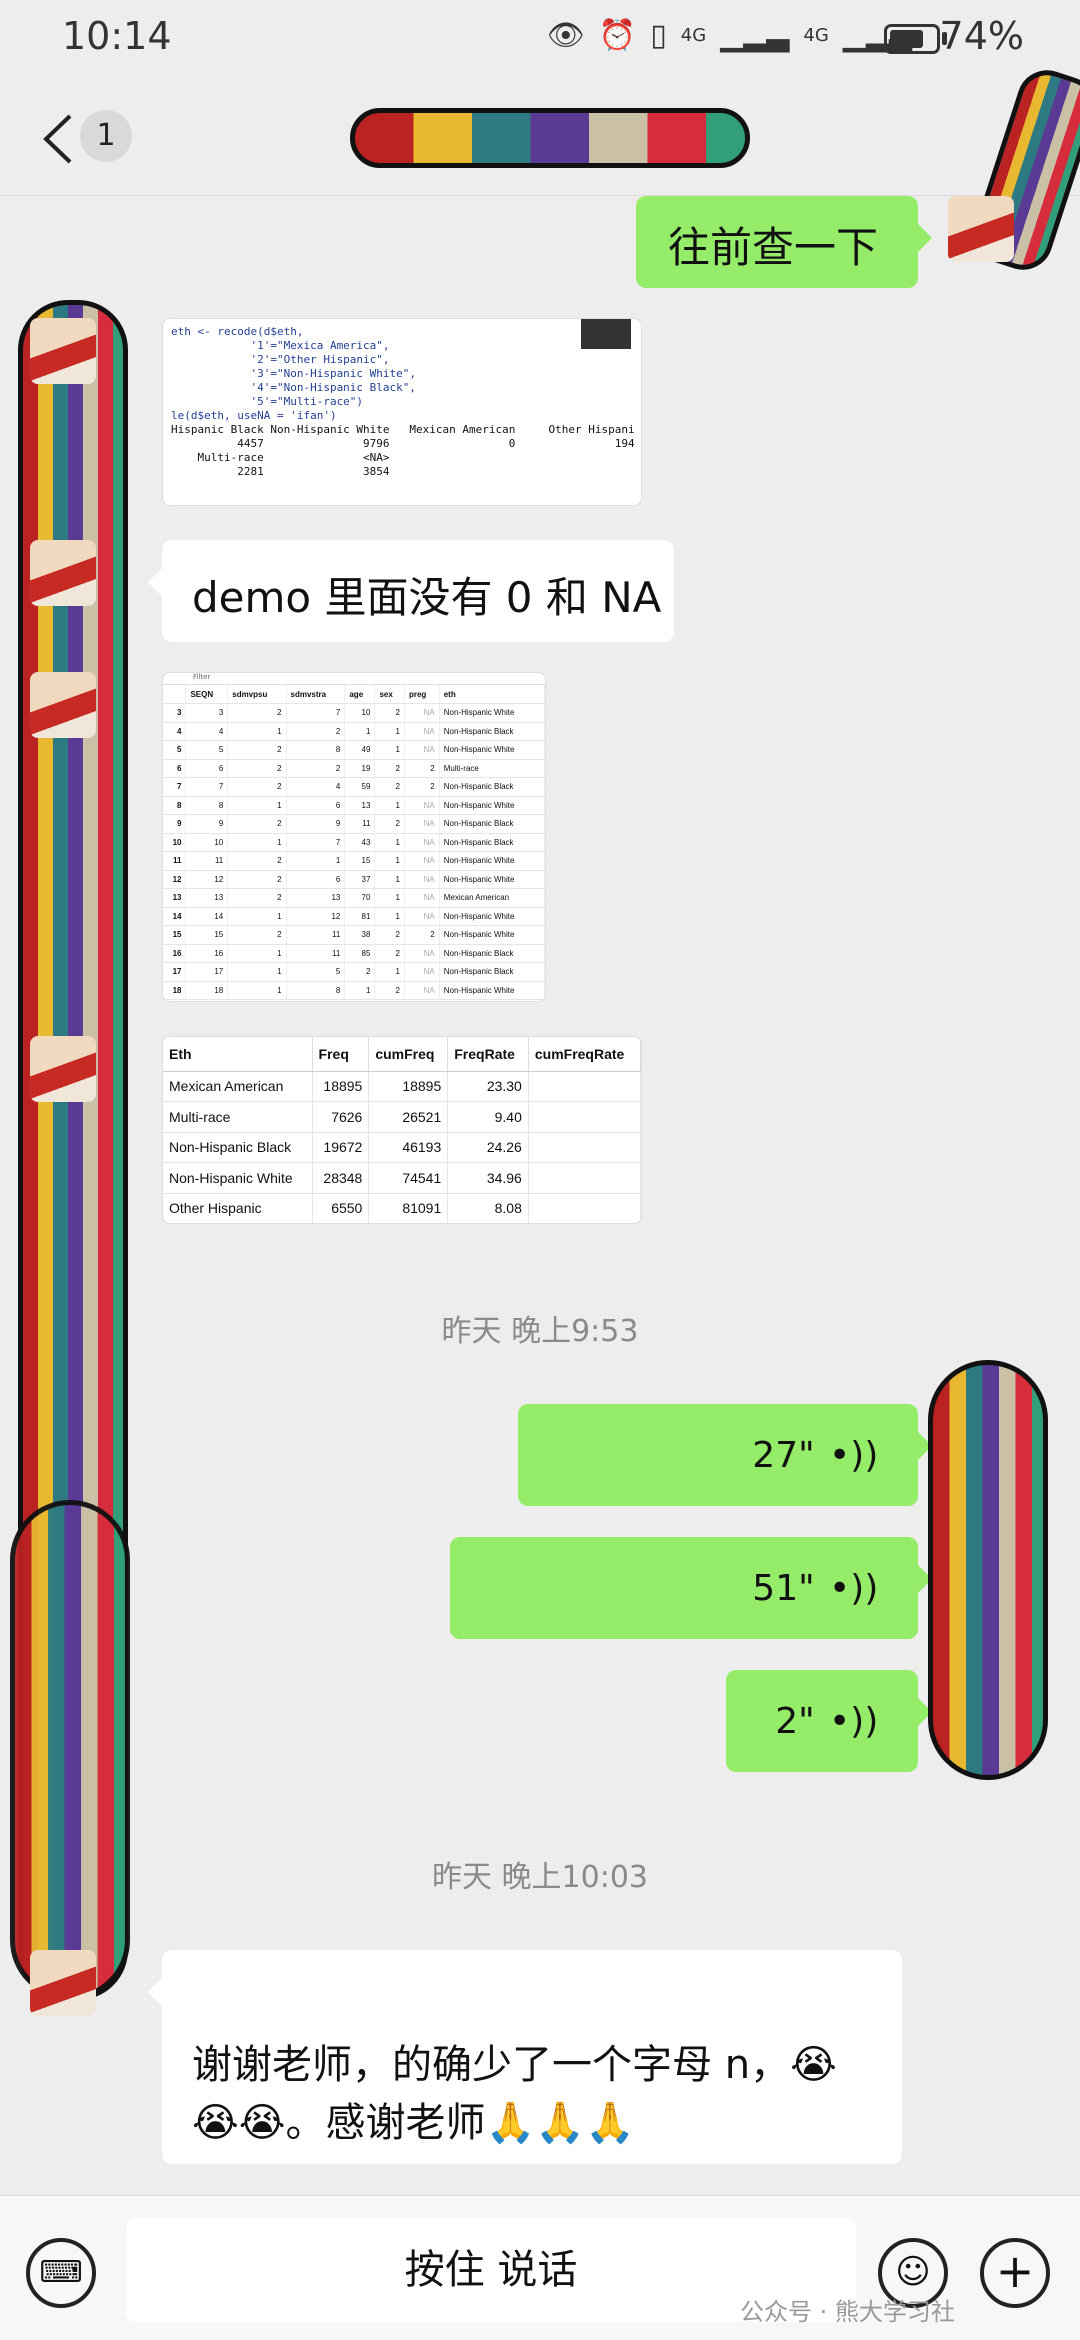 Image resolution: width=1080 pixels, height=2340 pixels. What do you see at coordinates (981, 229) in the screenshot?
I see `my-avatar` at bounding box center [981, 229].